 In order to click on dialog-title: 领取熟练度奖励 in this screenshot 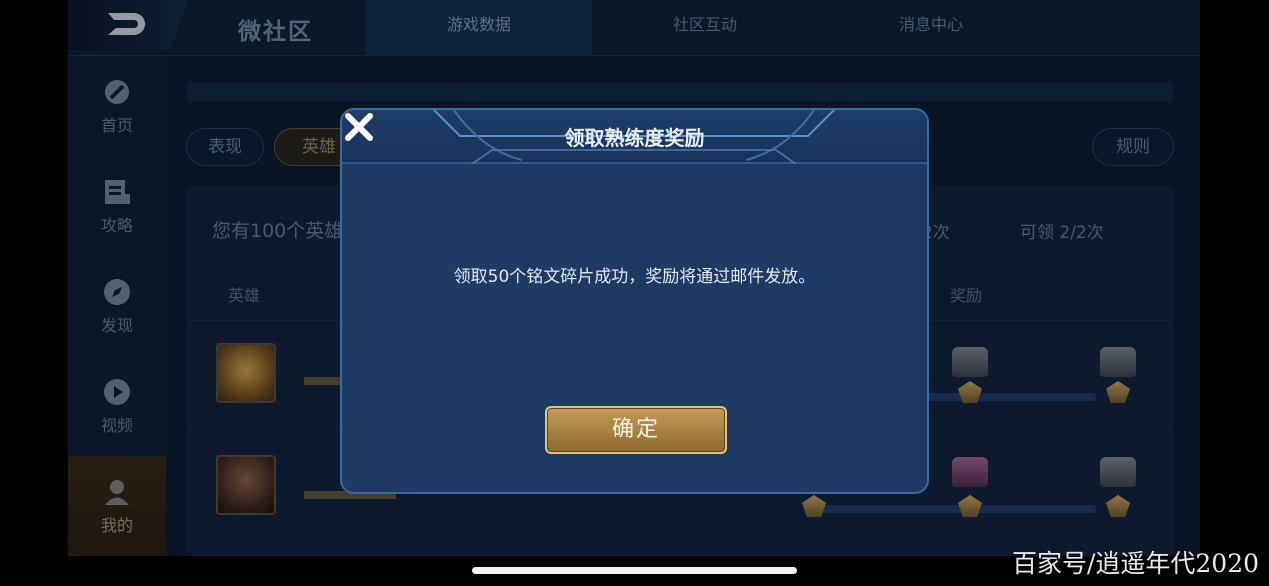, I will do `click(634, 138)`.